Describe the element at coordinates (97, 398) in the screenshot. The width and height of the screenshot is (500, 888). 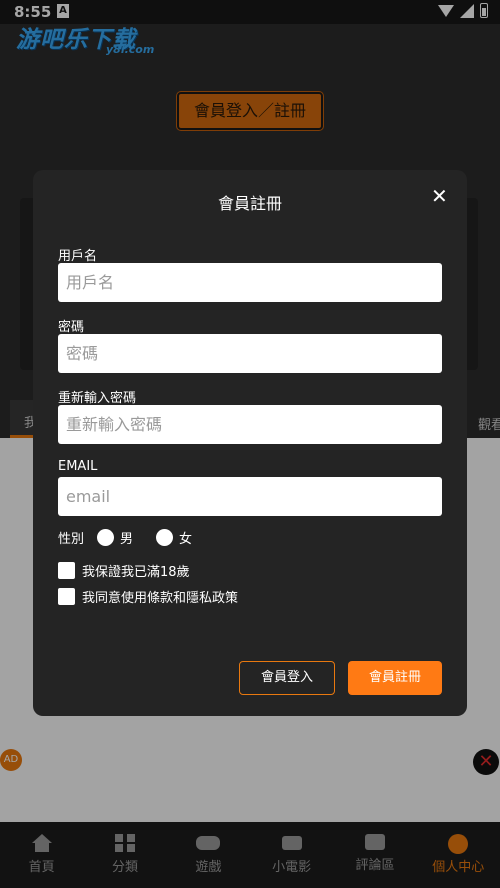
I see `password-confirm-label: 重新輸入密碼` at that location.